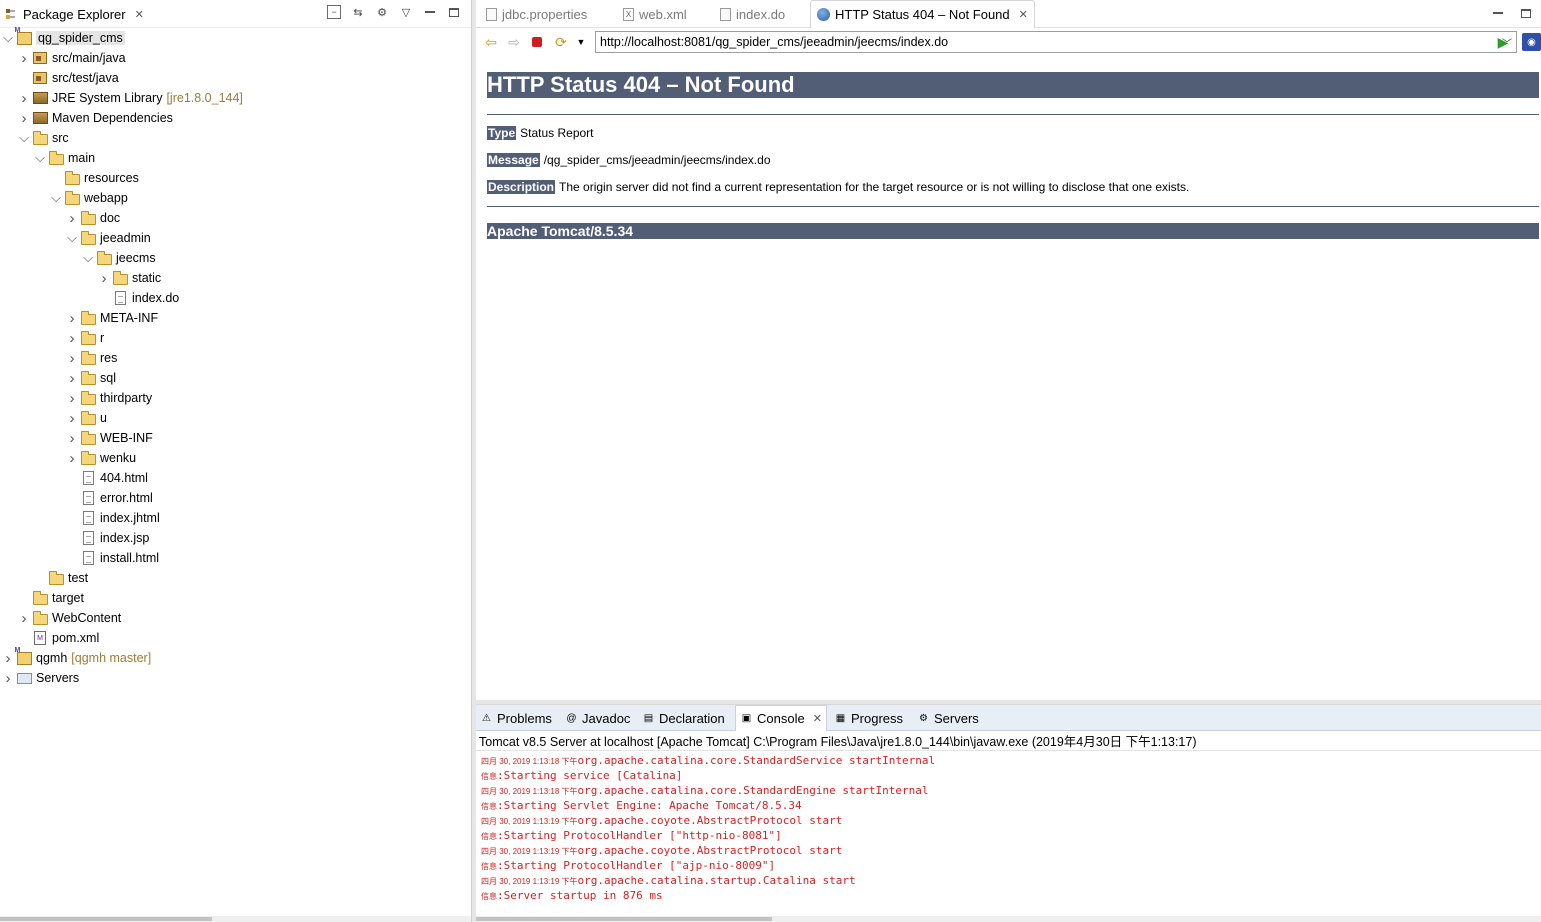 Image resolution: width=1541 pixels, height=922 pixels. Describe the element at coordinates (235, 458) in the screenshot. I see `tree-item: › wenku` at that location.